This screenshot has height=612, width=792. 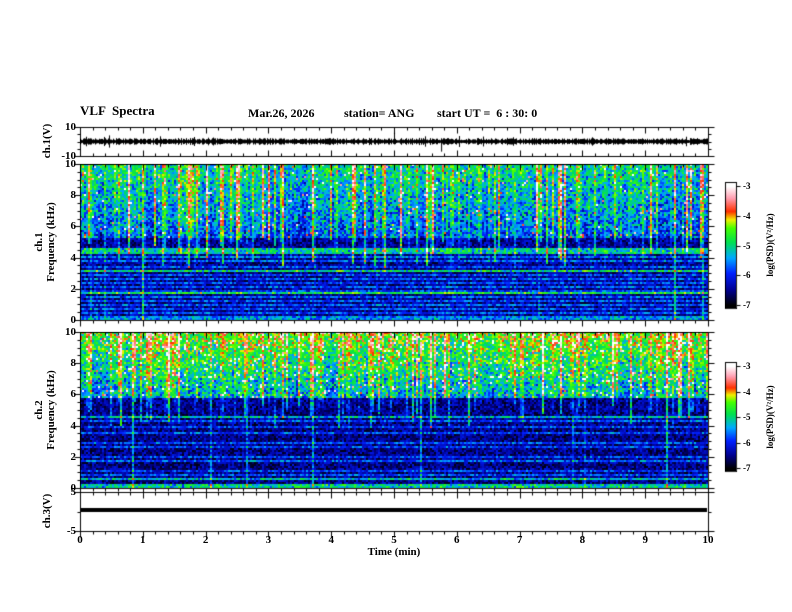 What do you see at coordinates (645, 540) in the screenshot?
I see `time-tick-label: 9` at bounding box center [645, 540].